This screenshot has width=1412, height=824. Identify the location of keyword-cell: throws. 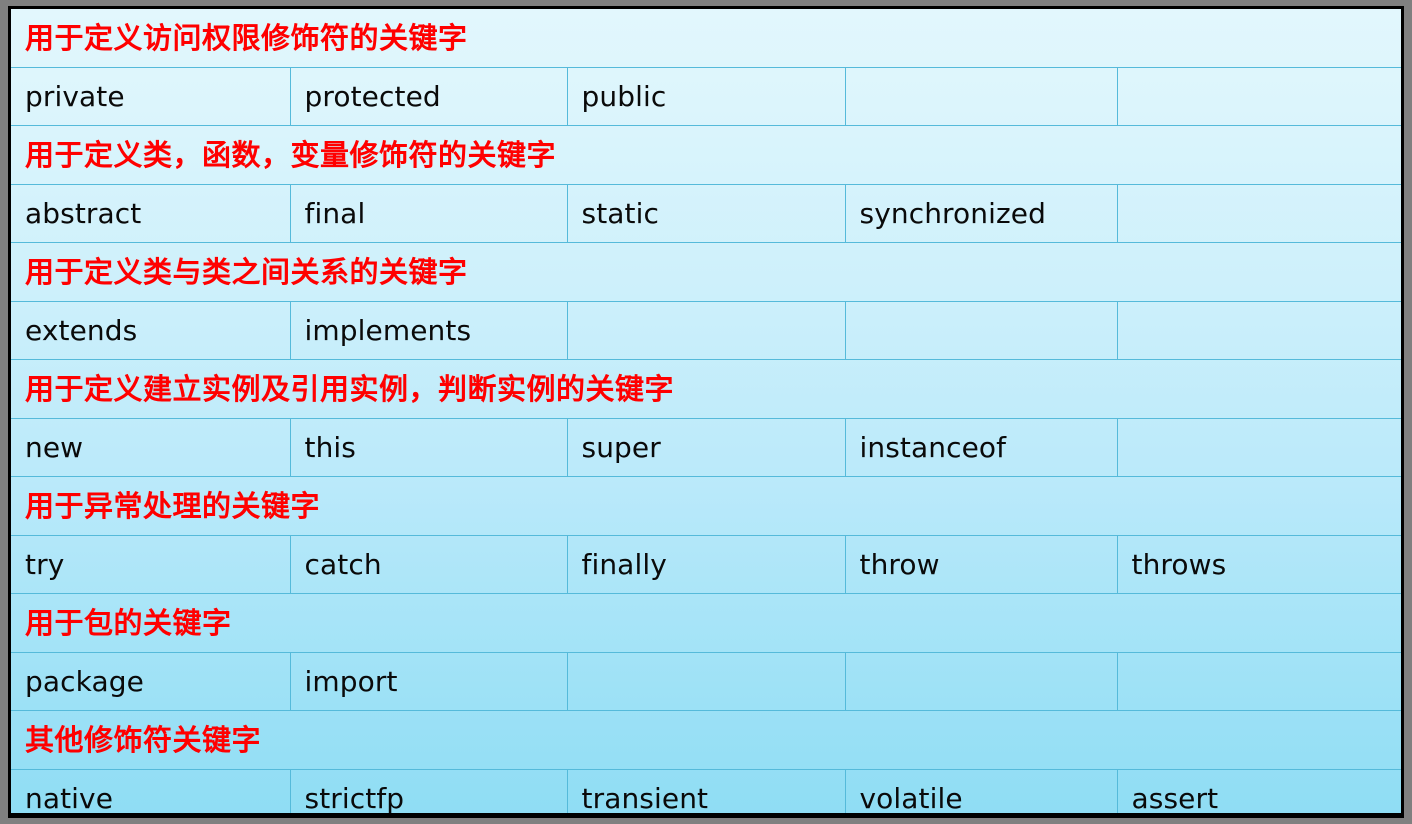
(1258, 564).